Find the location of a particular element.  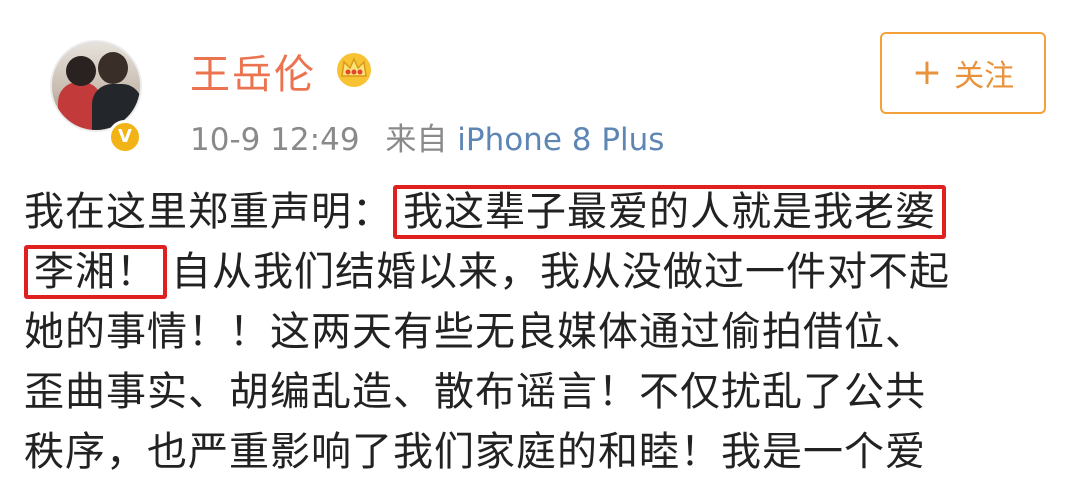

follow-button: + 关注 is located at coordinates (963, 73).